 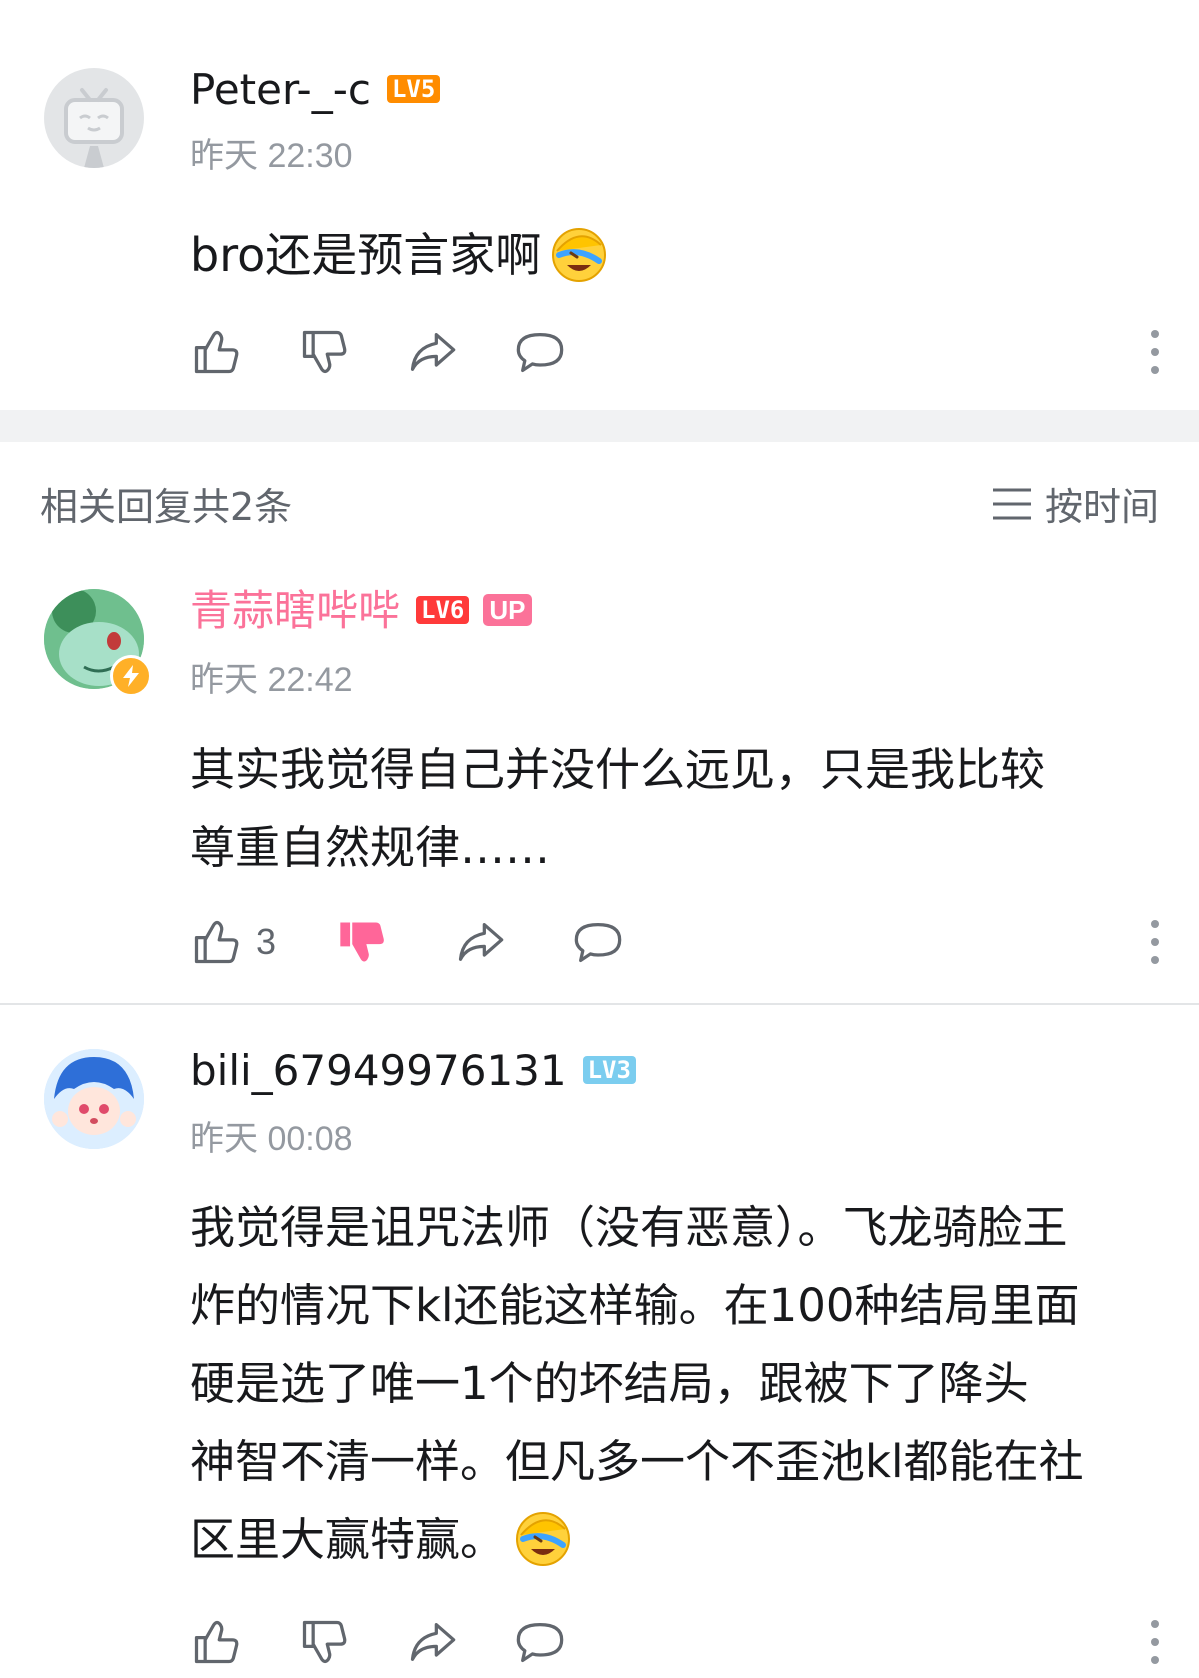 What do you see at coordinates (1101, 507) in the screenshot?
I see `sort-label: 按时间` at bounding box center [1101, 507].